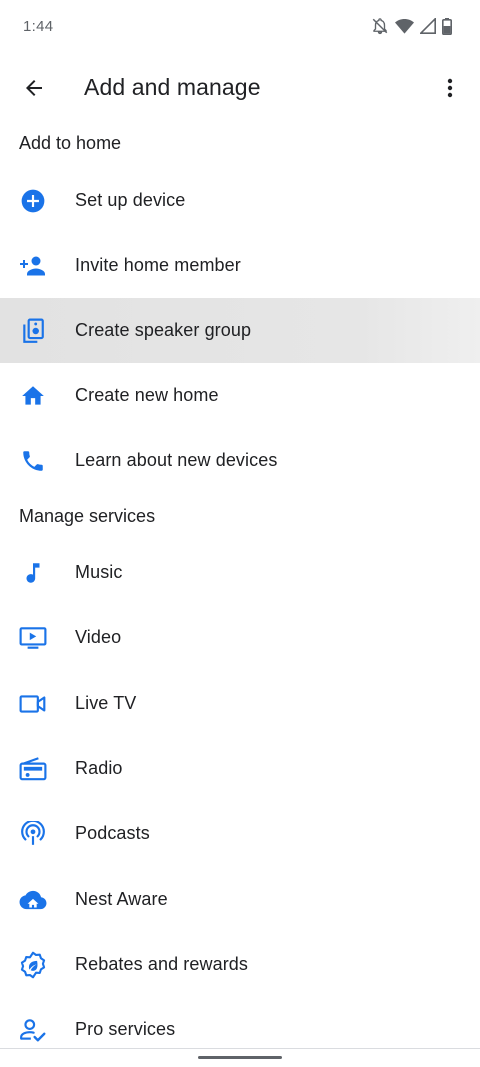 This screenshot has width=480, height=1067. I want to click on battery-icon, so click(447, 26).